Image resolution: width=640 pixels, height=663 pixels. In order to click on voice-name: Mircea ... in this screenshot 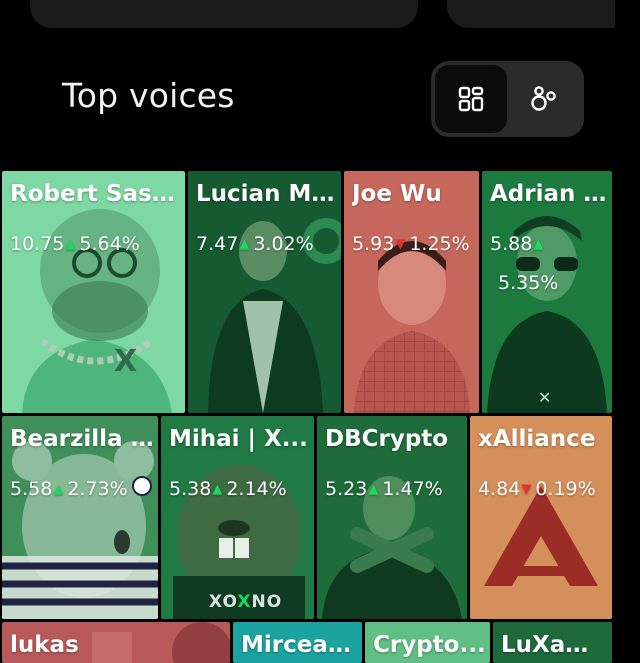, I will do `click(299, 645)`.